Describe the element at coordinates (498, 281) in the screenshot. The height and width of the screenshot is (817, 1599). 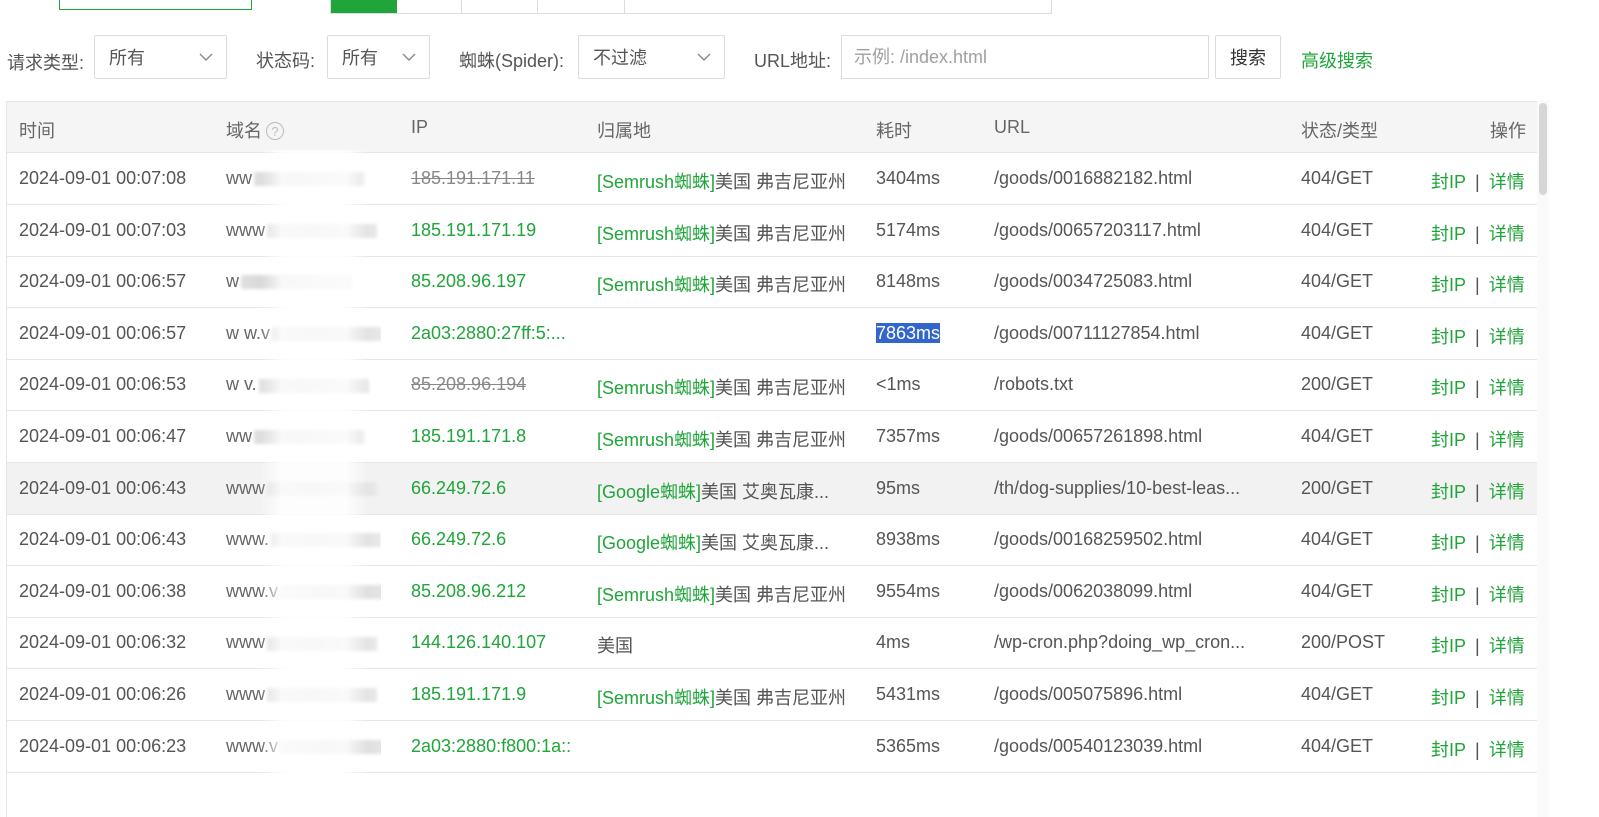
I see `cell-ip: 85.208.96.197` at that location.